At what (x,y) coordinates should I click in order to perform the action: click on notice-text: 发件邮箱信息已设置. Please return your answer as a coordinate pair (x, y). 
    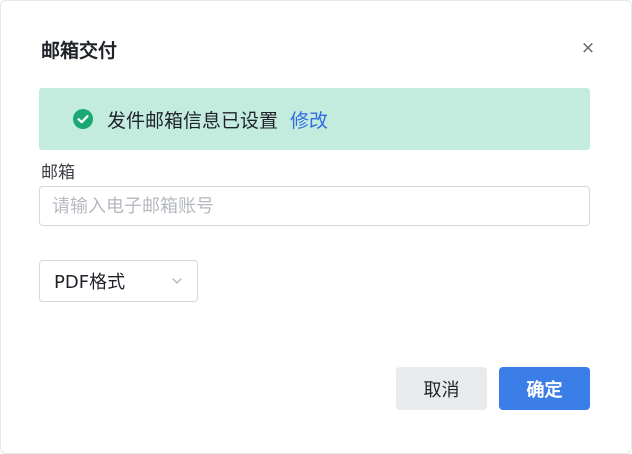
    Looking at the image, I should click on (193, 120).